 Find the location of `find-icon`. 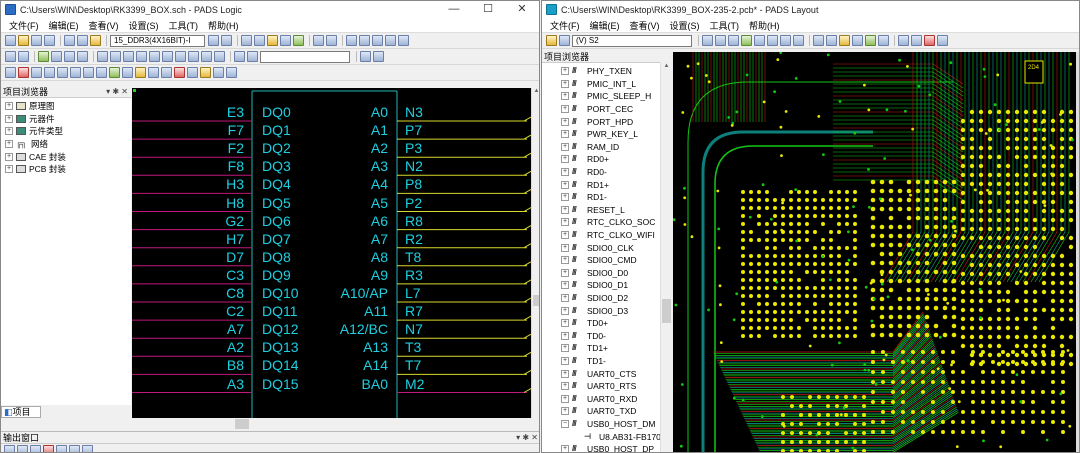

find-icon is located at coordinates (166, 72).